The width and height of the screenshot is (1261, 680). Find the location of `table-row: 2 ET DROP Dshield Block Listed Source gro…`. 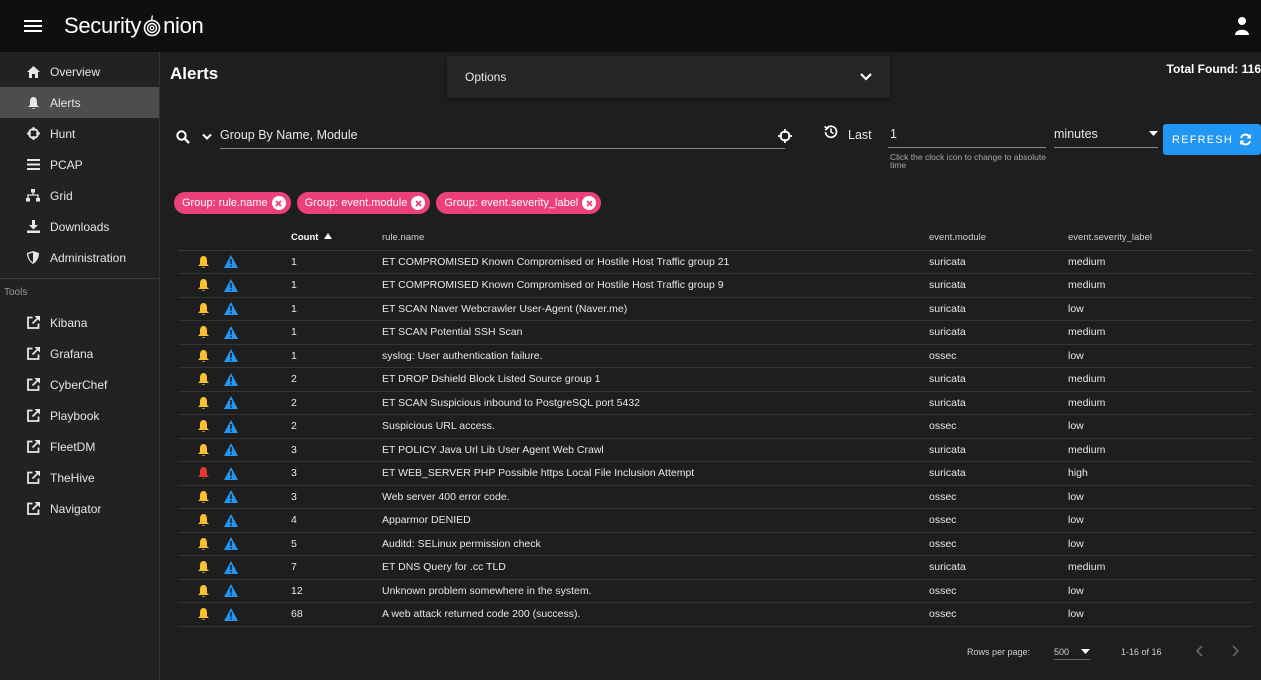

table-row: 2 ET DROP Dshield Block Listed Source gro… is located at coordinates (715, 379).